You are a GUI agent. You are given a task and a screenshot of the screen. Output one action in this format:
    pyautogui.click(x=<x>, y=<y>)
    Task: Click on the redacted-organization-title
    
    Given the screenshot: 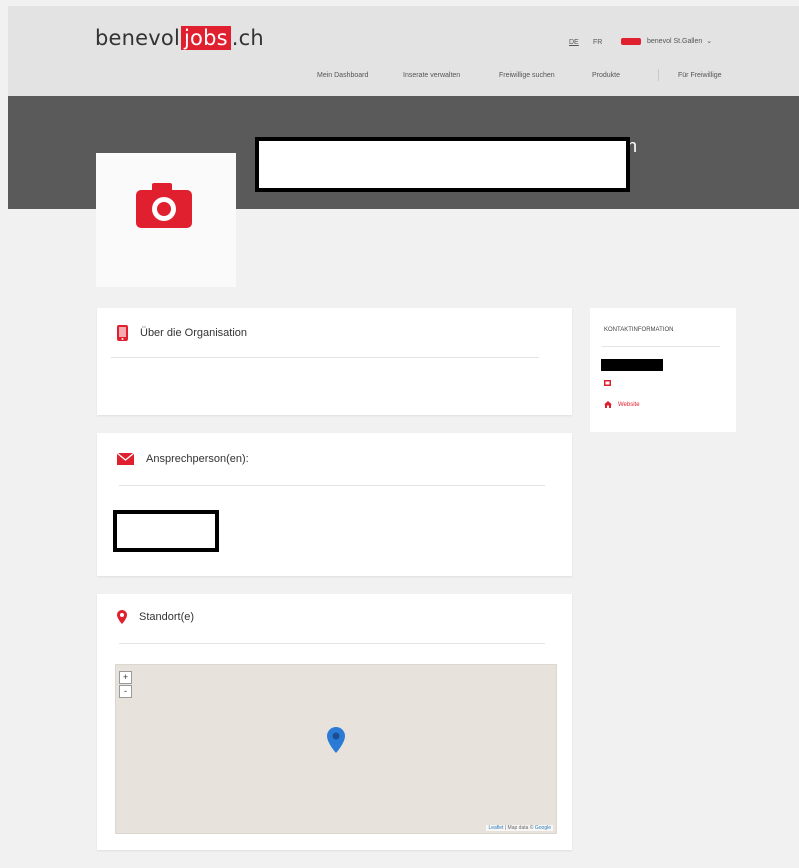 What is the action you would take?
    pyautogui.click(x=442, y=164)
    